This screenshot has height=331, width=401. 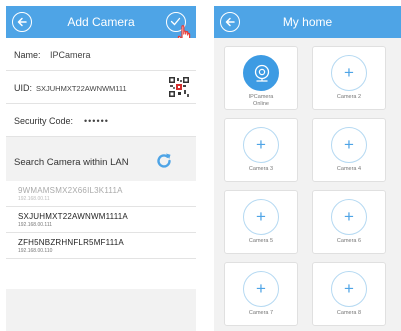 I want to click on uid-row: UID: SXJUHMXT22AWNWM111, so click(x=101, y=87).